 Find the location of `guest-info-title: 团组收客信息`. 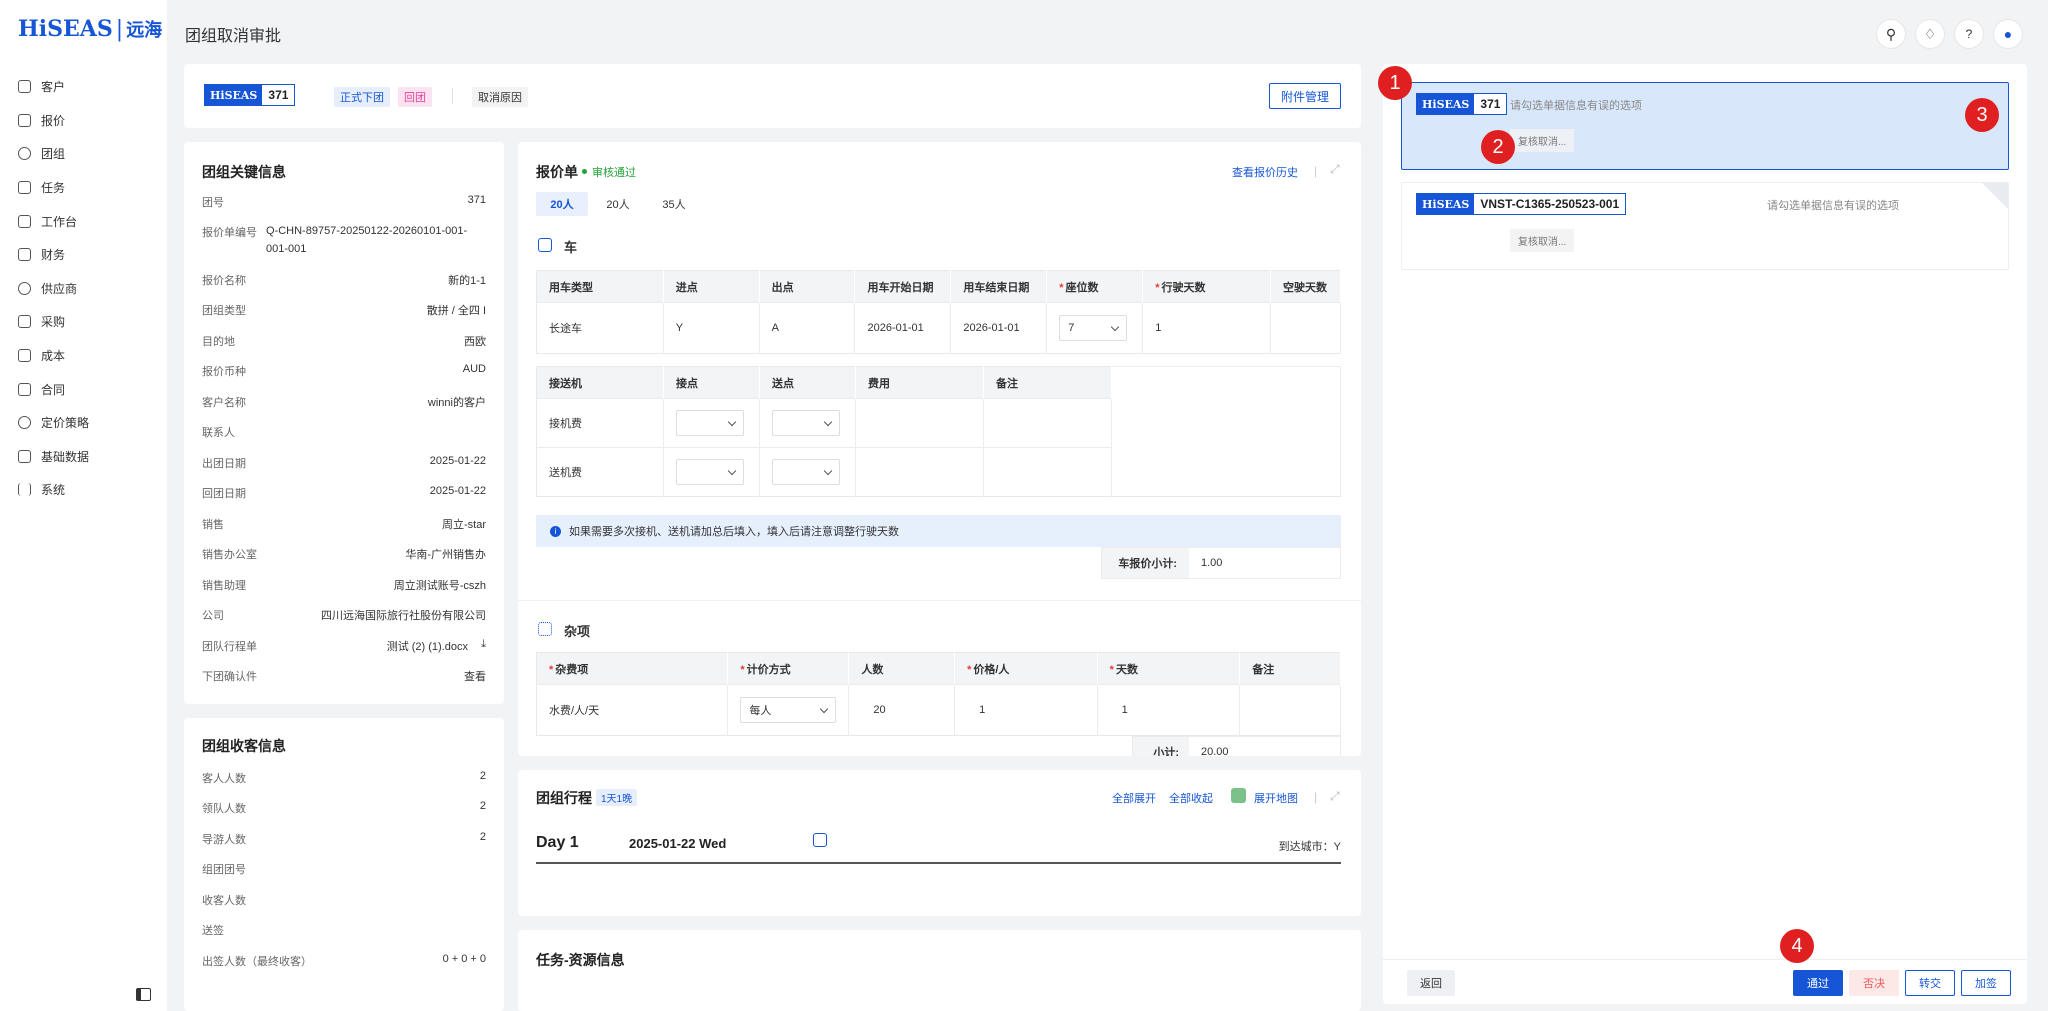

guest-info-title: 团组收客信息 is located at coordinates (244, 746).